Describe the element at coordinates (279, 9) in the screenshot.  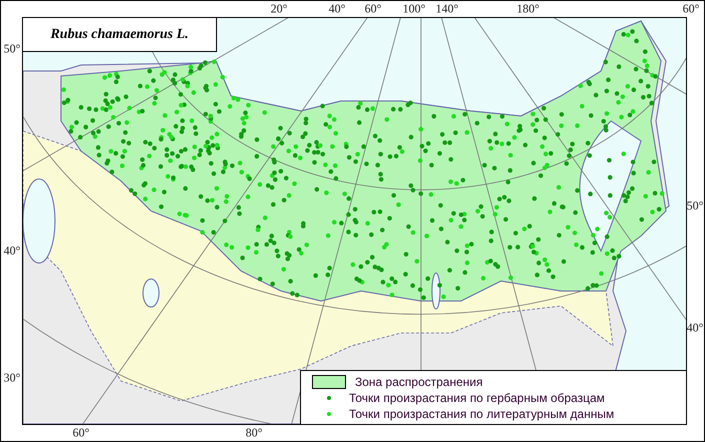
I see `graticule-label: 20°` at that location.